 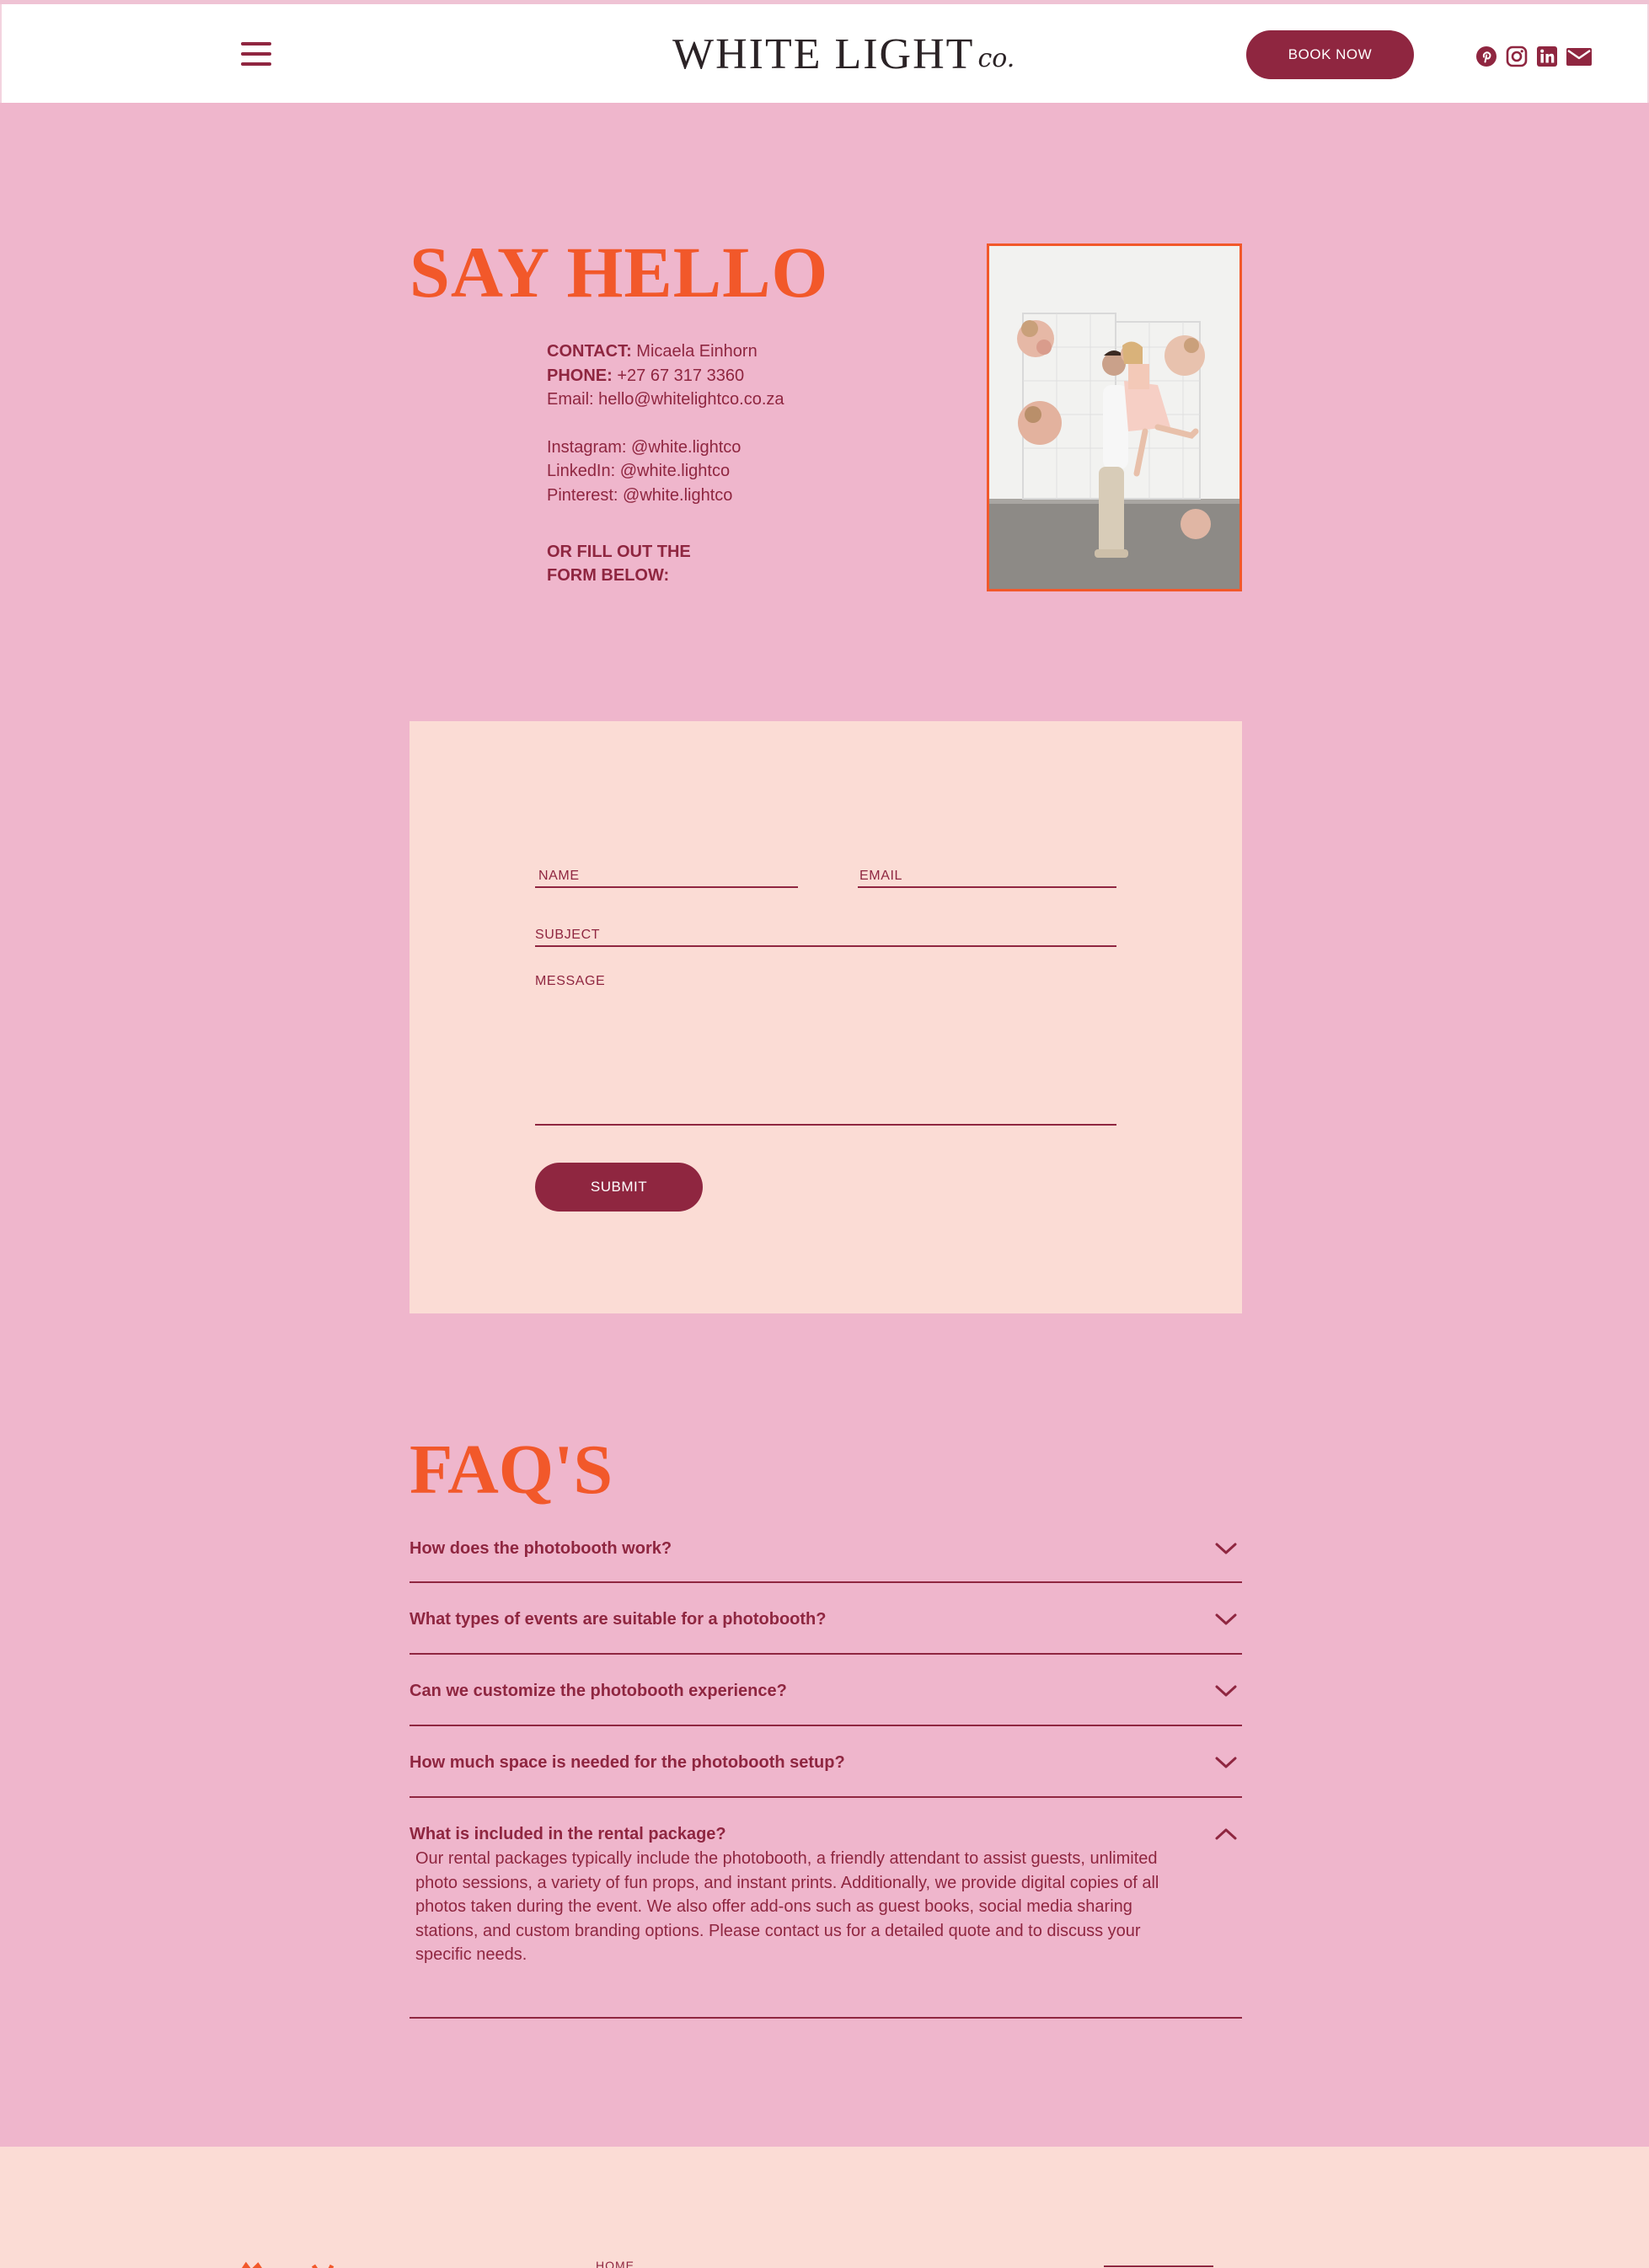 What do you see at coordinates (824, 2208) in the screenshot?
I see `site-footer: HOME` at bounding box center [824, 2208].